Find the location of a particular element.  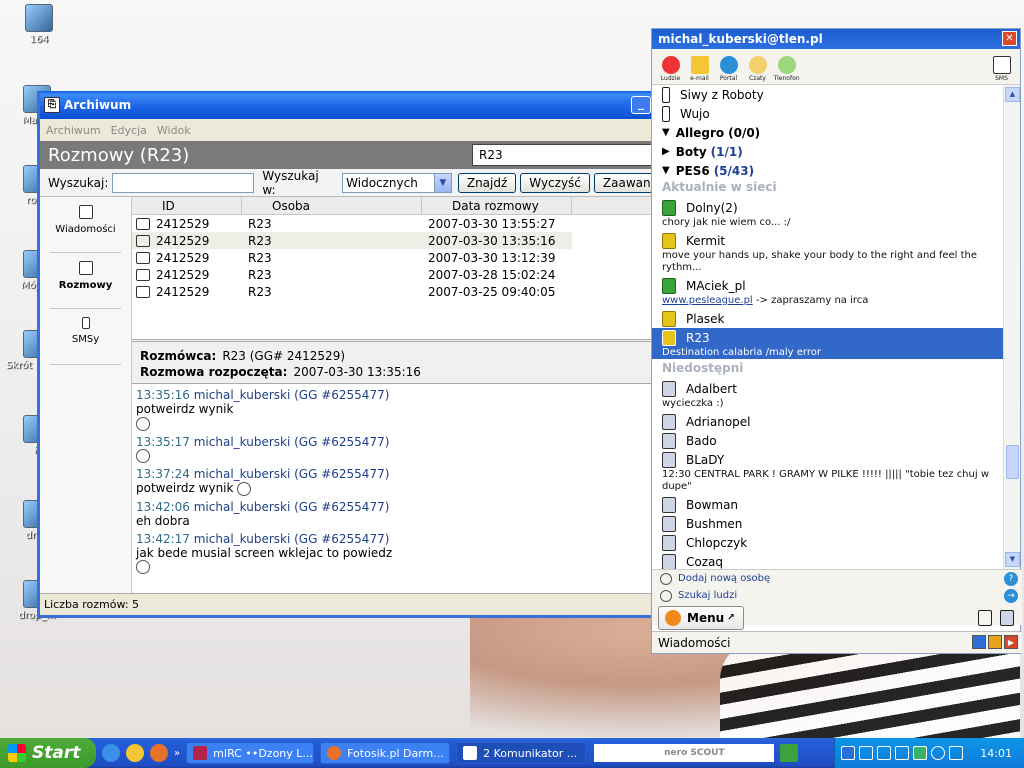

clock: 14:01 is located at coordinates (996, 753).